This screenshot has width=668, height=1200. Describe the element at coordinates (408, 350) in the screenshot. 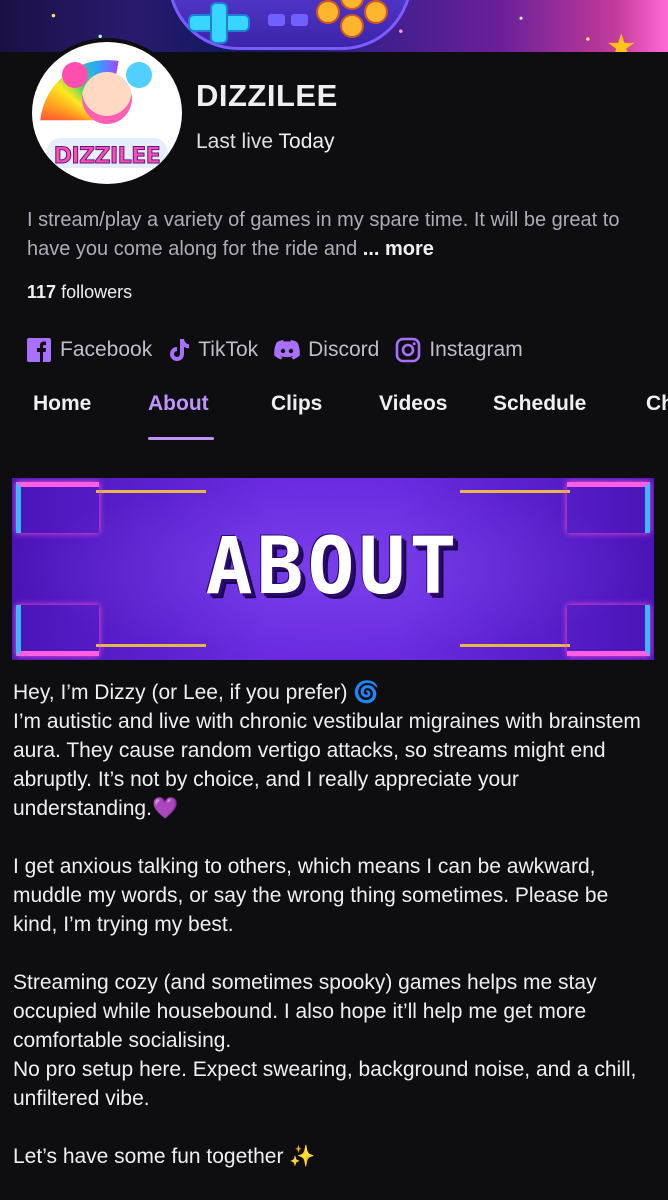

I see `instagram-icon` at that location.